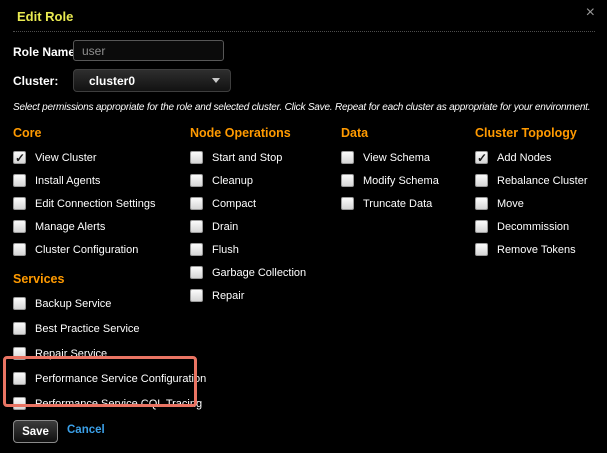 The width and height of the screenshot is (607, 453). I want to click on permission-item: Compact, so click(248, 203).